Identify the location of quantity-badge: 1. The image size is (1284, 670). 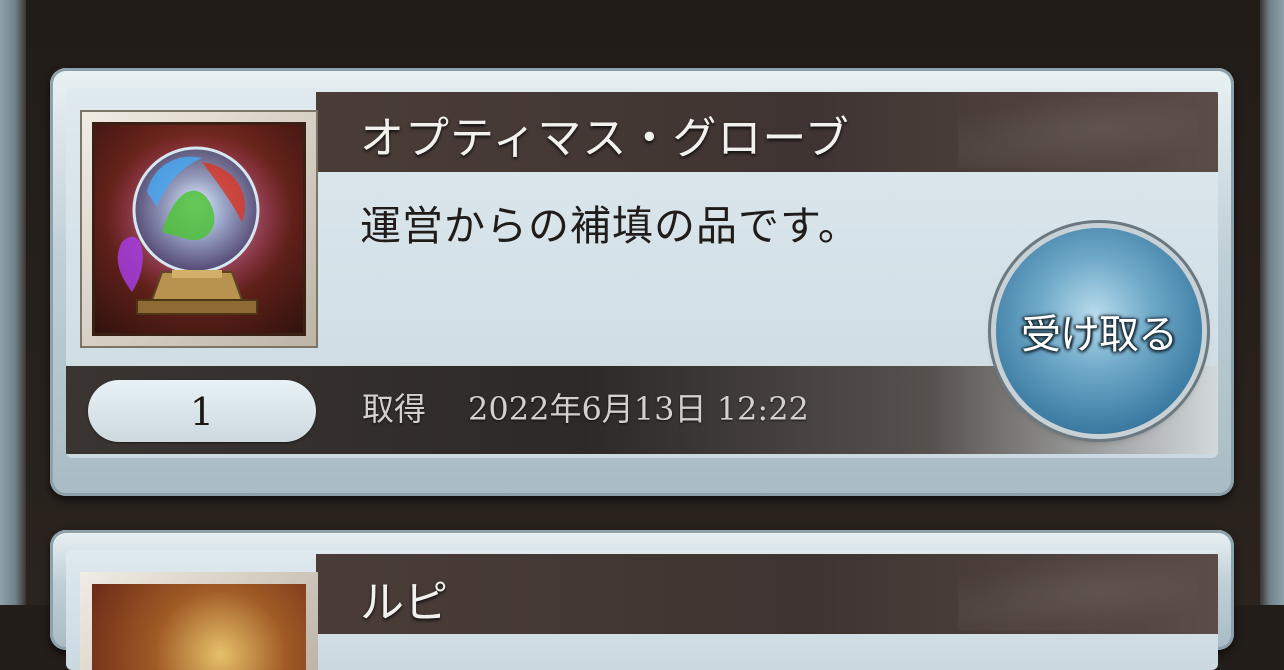
(202, 411).